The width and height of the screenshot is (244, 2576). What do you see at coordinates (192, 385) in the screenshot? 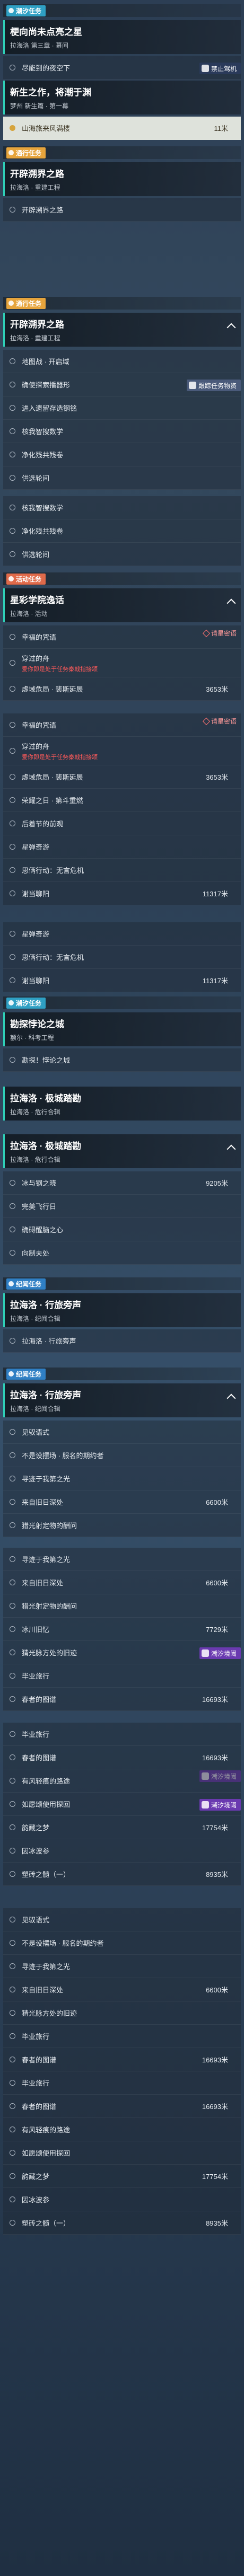
I see `box-icon` at bounding box center [192, 385].